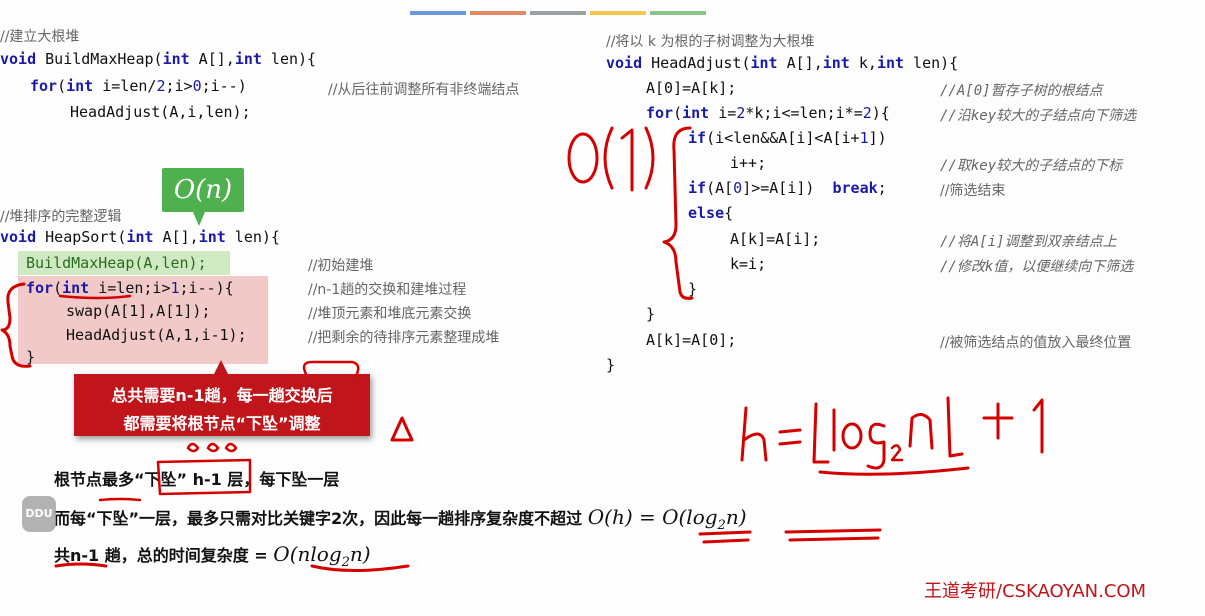 This screenshot has height=616, width=1205. Describe the element at coordinates (892, 436) in the screenshot. I see `handwritten-h-formula` at that location.